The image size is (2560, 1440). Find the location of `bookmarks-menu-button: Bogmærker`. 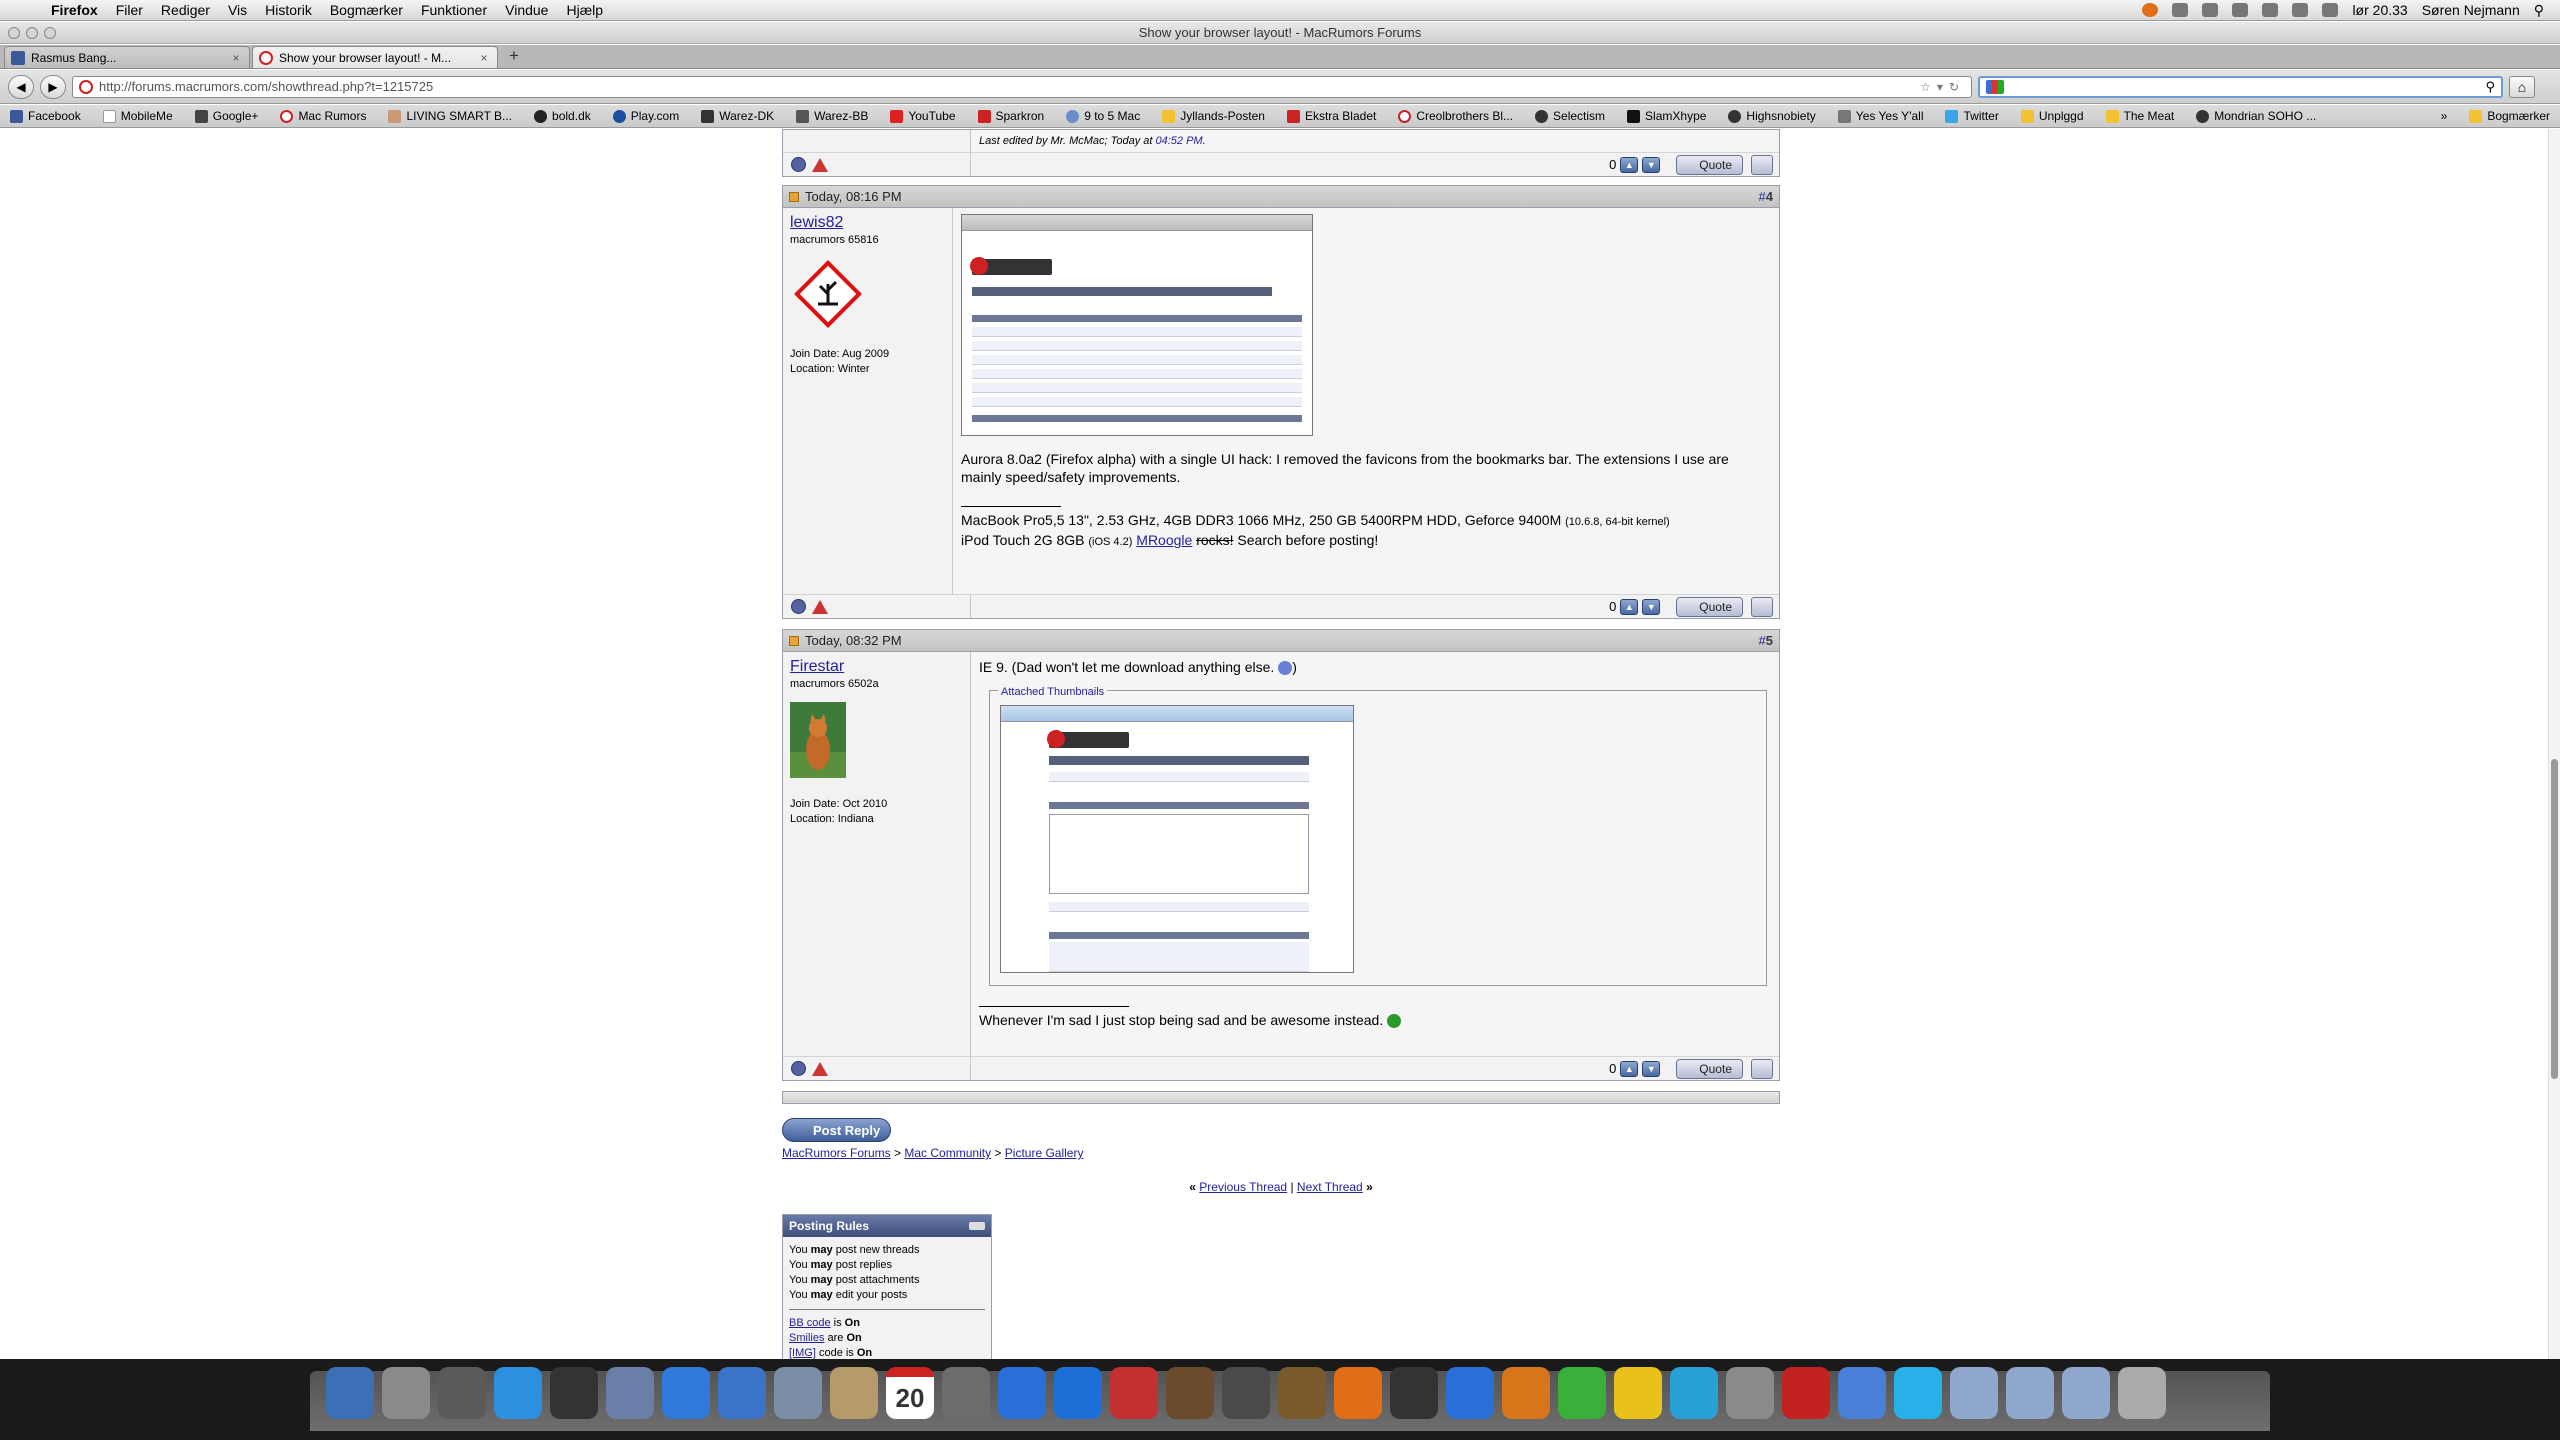

bookmarks-menu-button: Bogmærker is located at coordinates (2509, 116).